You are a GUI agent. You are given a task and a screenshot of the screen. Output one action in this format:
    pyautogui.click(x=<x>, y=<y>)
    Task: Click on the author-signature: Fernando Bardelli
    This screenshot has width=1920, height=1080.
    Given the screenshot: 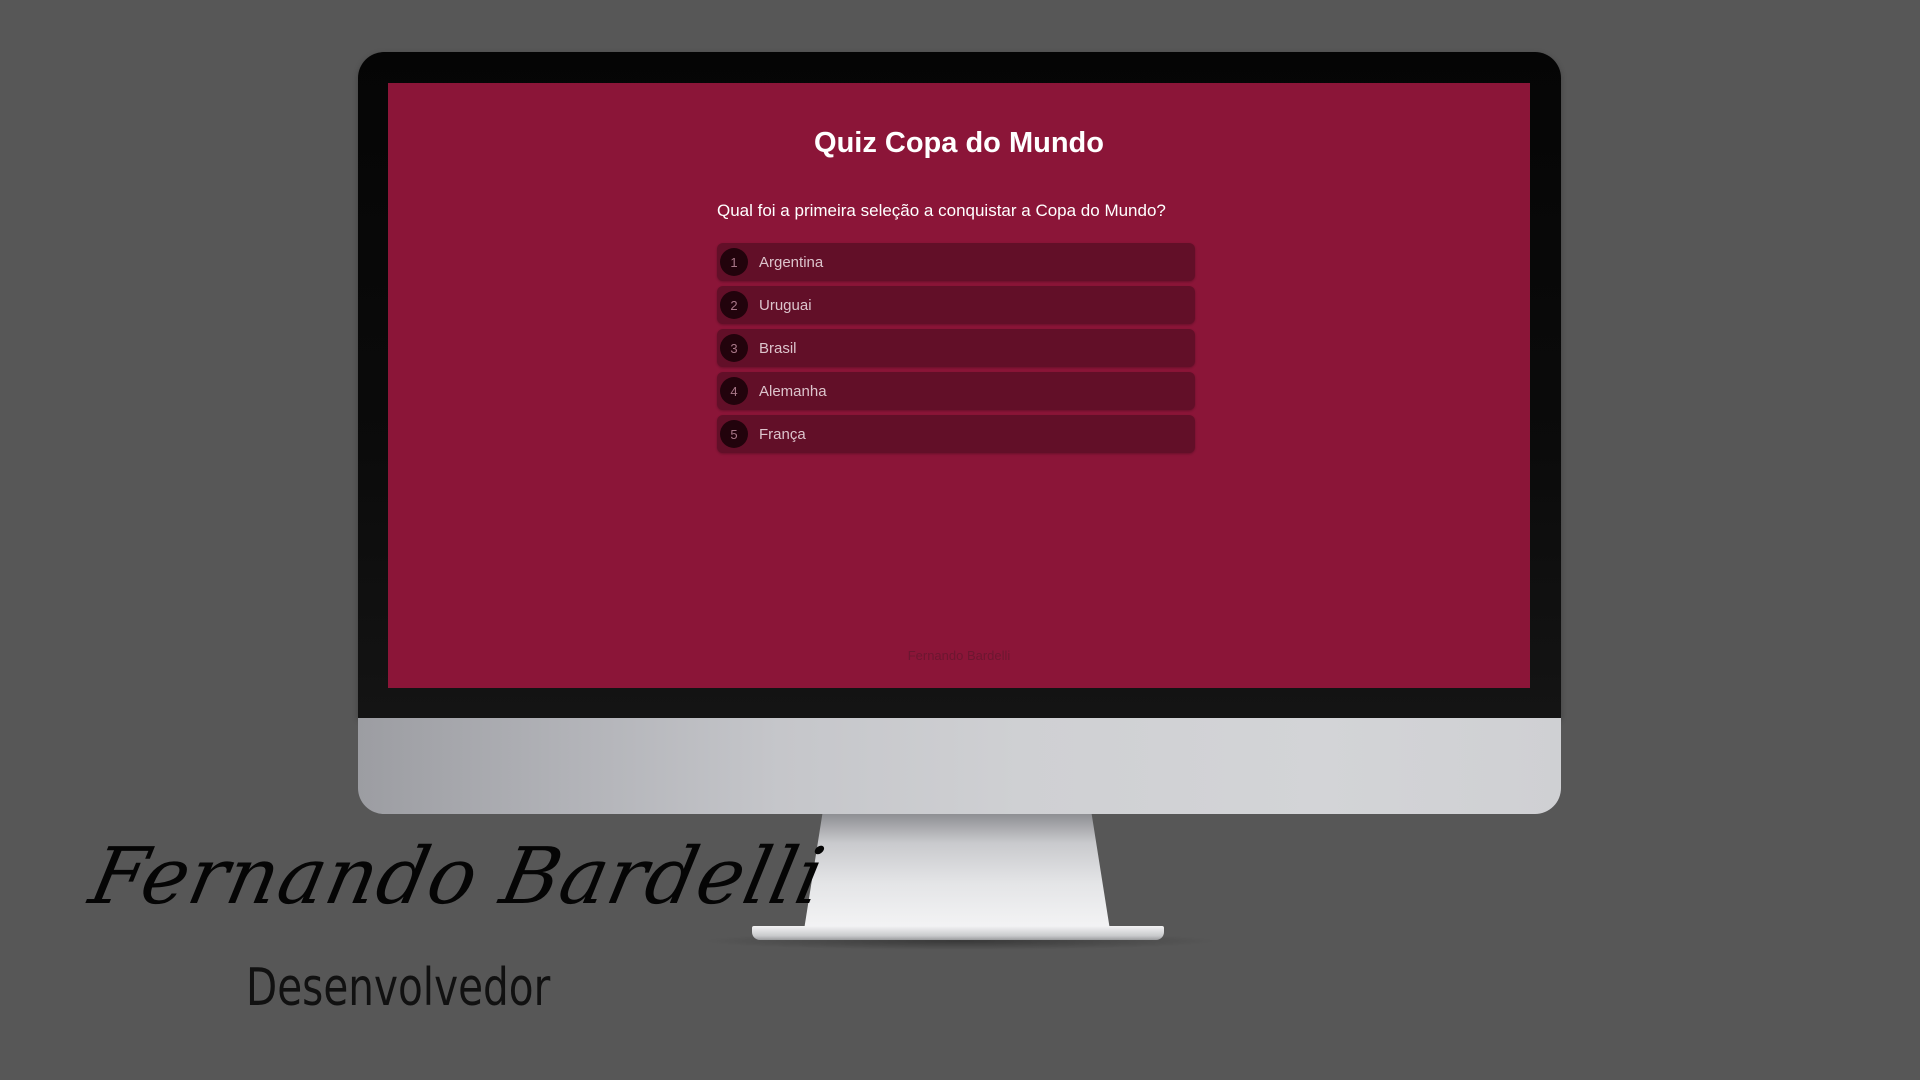 What is the action you would take?
    pyautogui.click(x=457, y=877)
    